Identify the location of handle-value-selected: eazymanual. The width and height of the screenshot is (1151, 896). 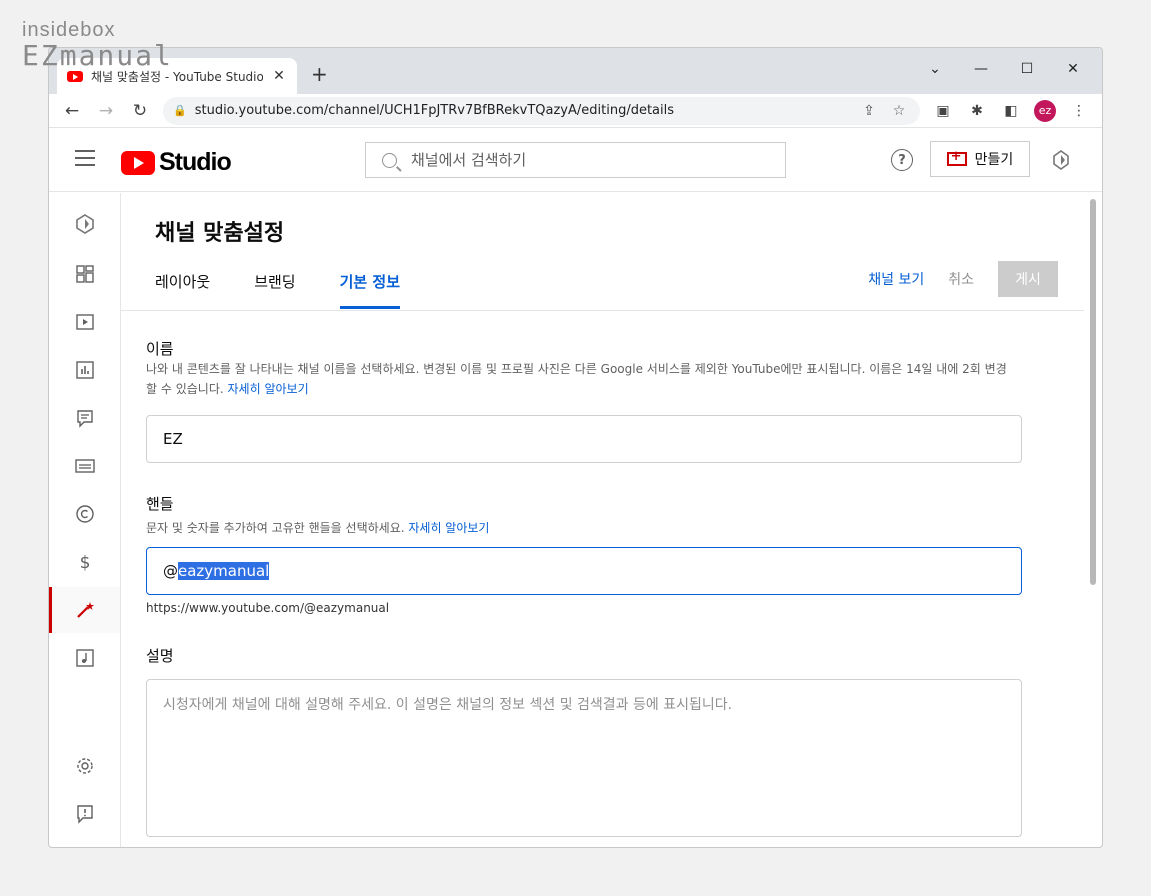
(224, 571).